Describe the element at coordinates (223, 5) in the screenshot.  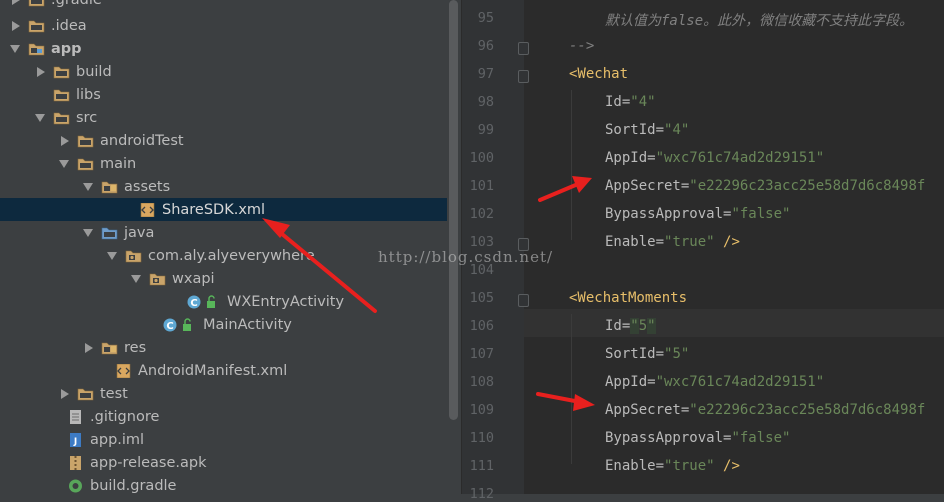
I see `tree-item: .gradle` at that location.